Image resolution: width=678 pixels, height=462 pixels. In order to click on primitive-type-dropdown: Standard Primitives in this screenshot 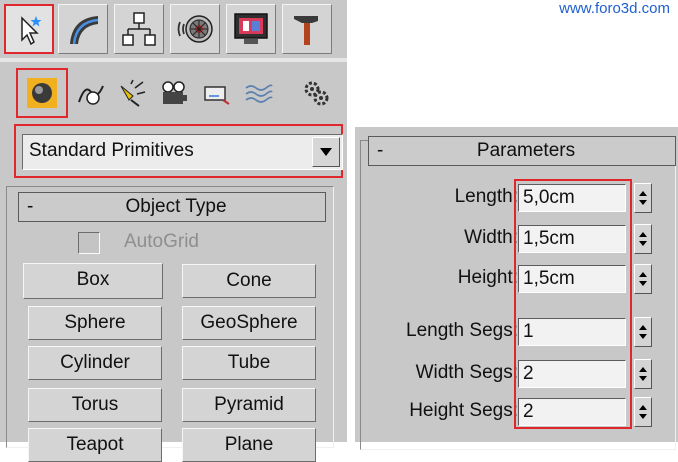, I will do `click(178, 151)`.